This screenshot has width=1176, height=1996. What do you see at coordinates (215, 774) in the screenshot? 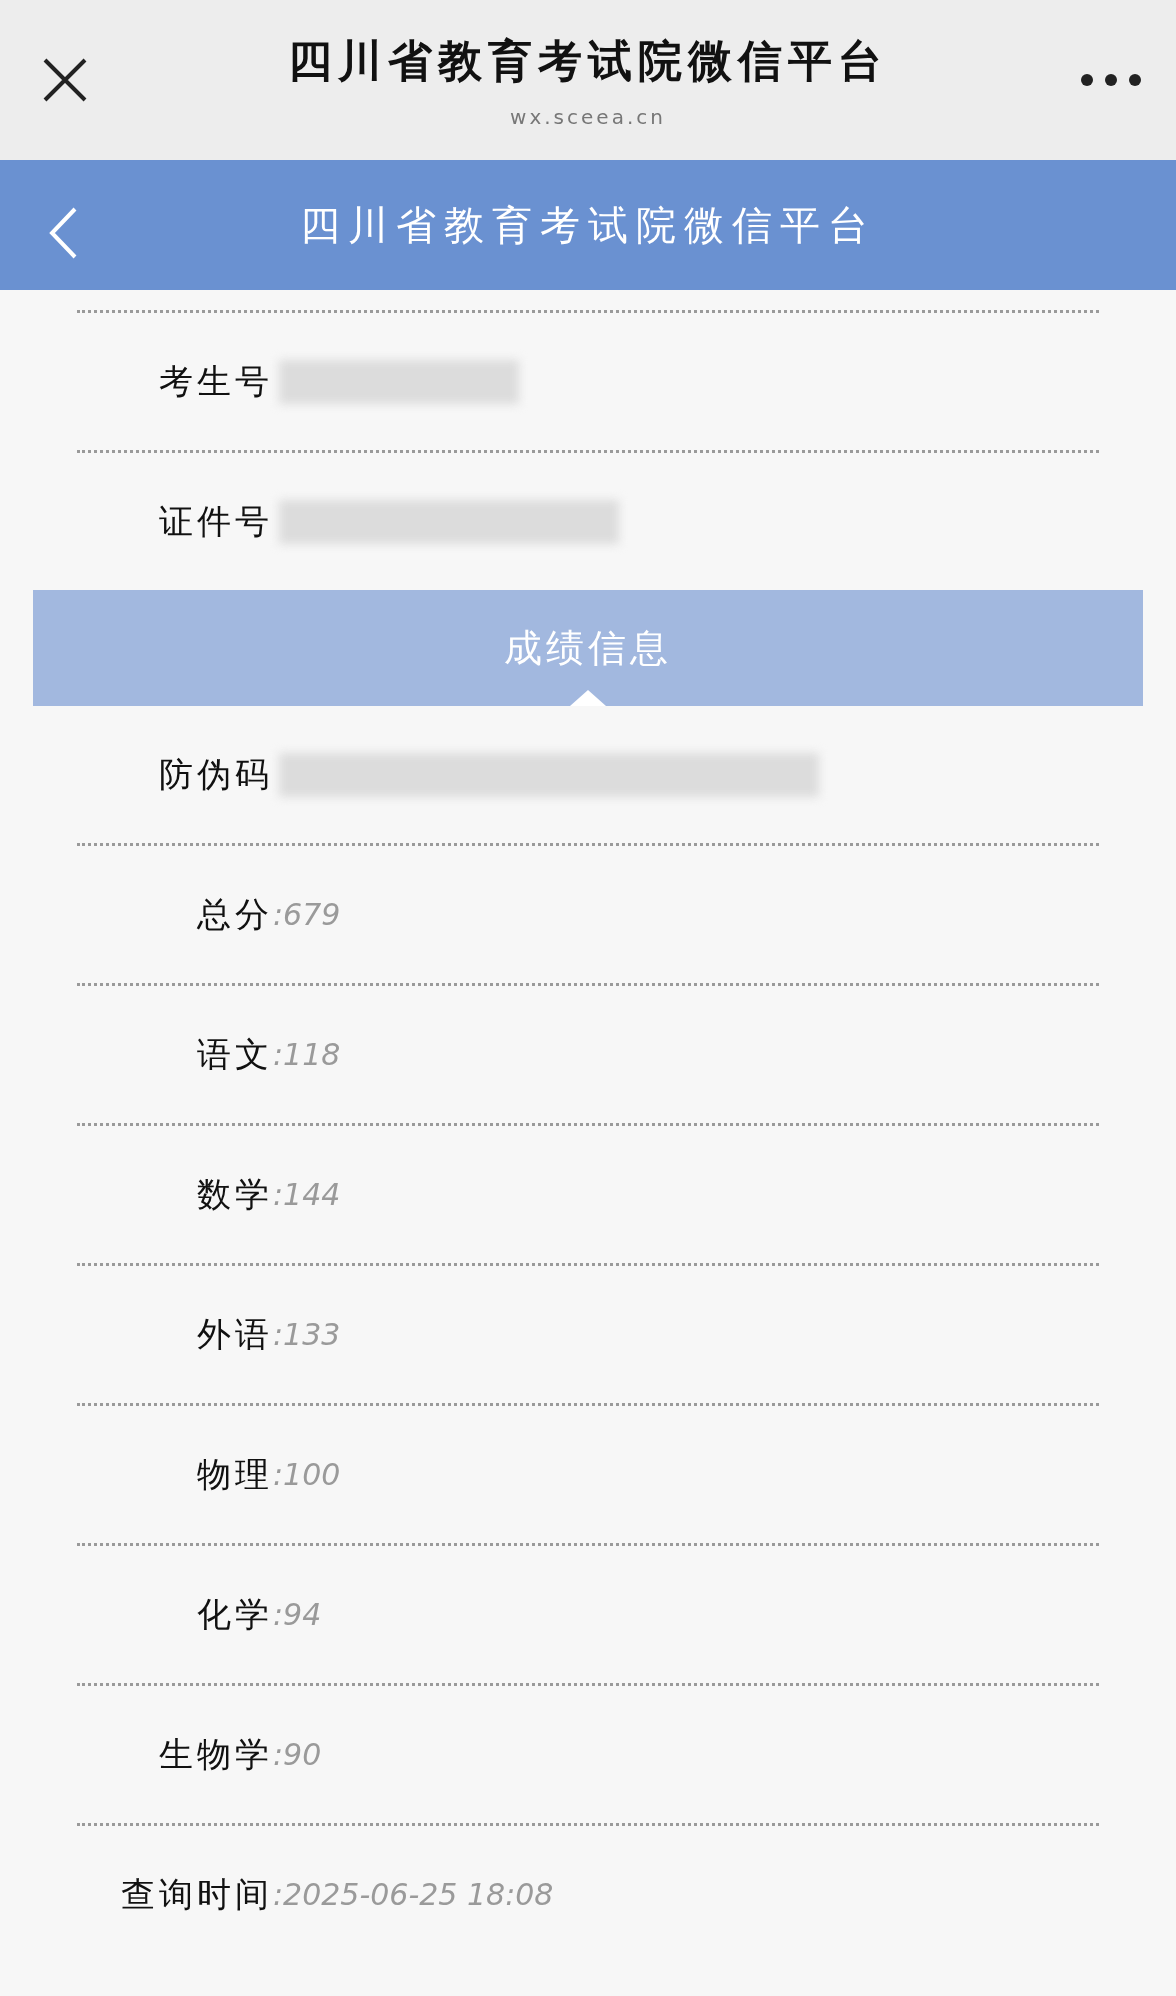
I see `field-label: 防伪码` at bounding box center [215, 774].